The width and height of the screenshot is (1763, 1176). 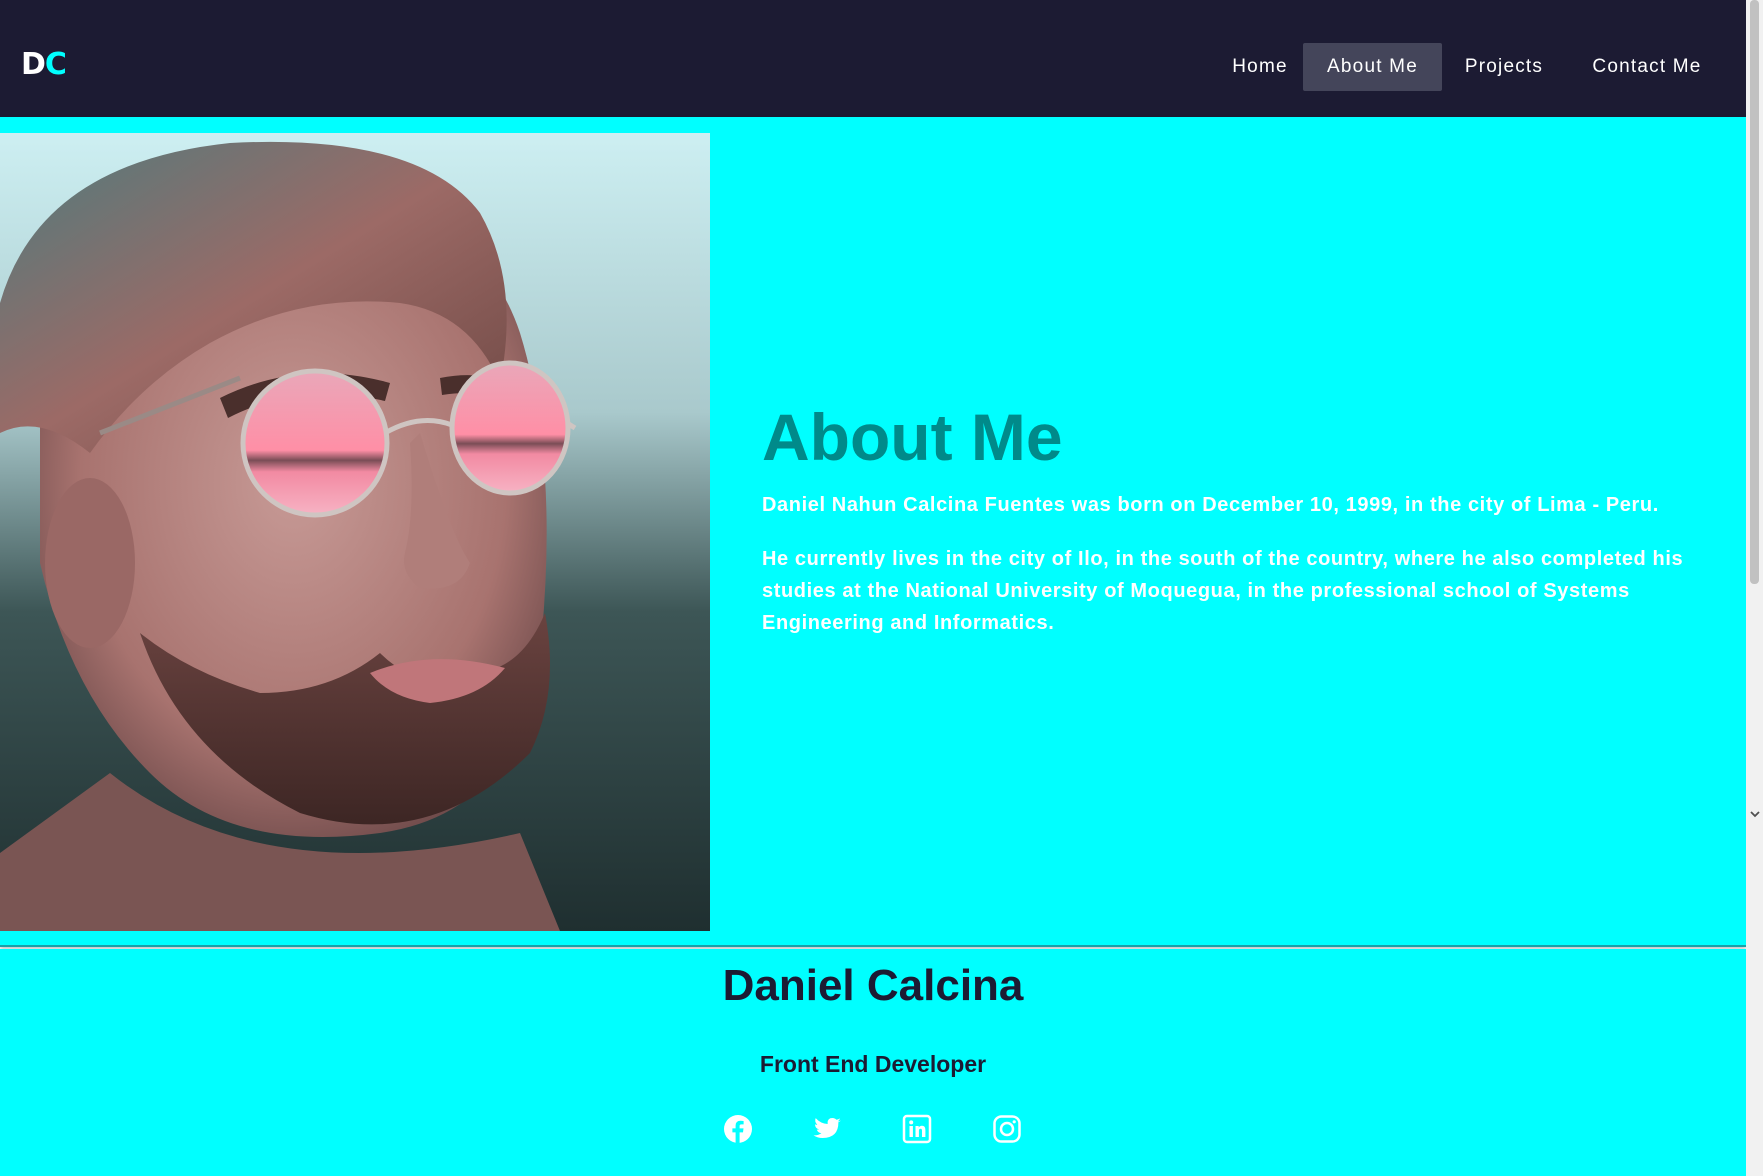 What do you see at coordinates (738, 1129) in the screenshot?
I see `facebook-icon` at bounding box center [738, 1129].